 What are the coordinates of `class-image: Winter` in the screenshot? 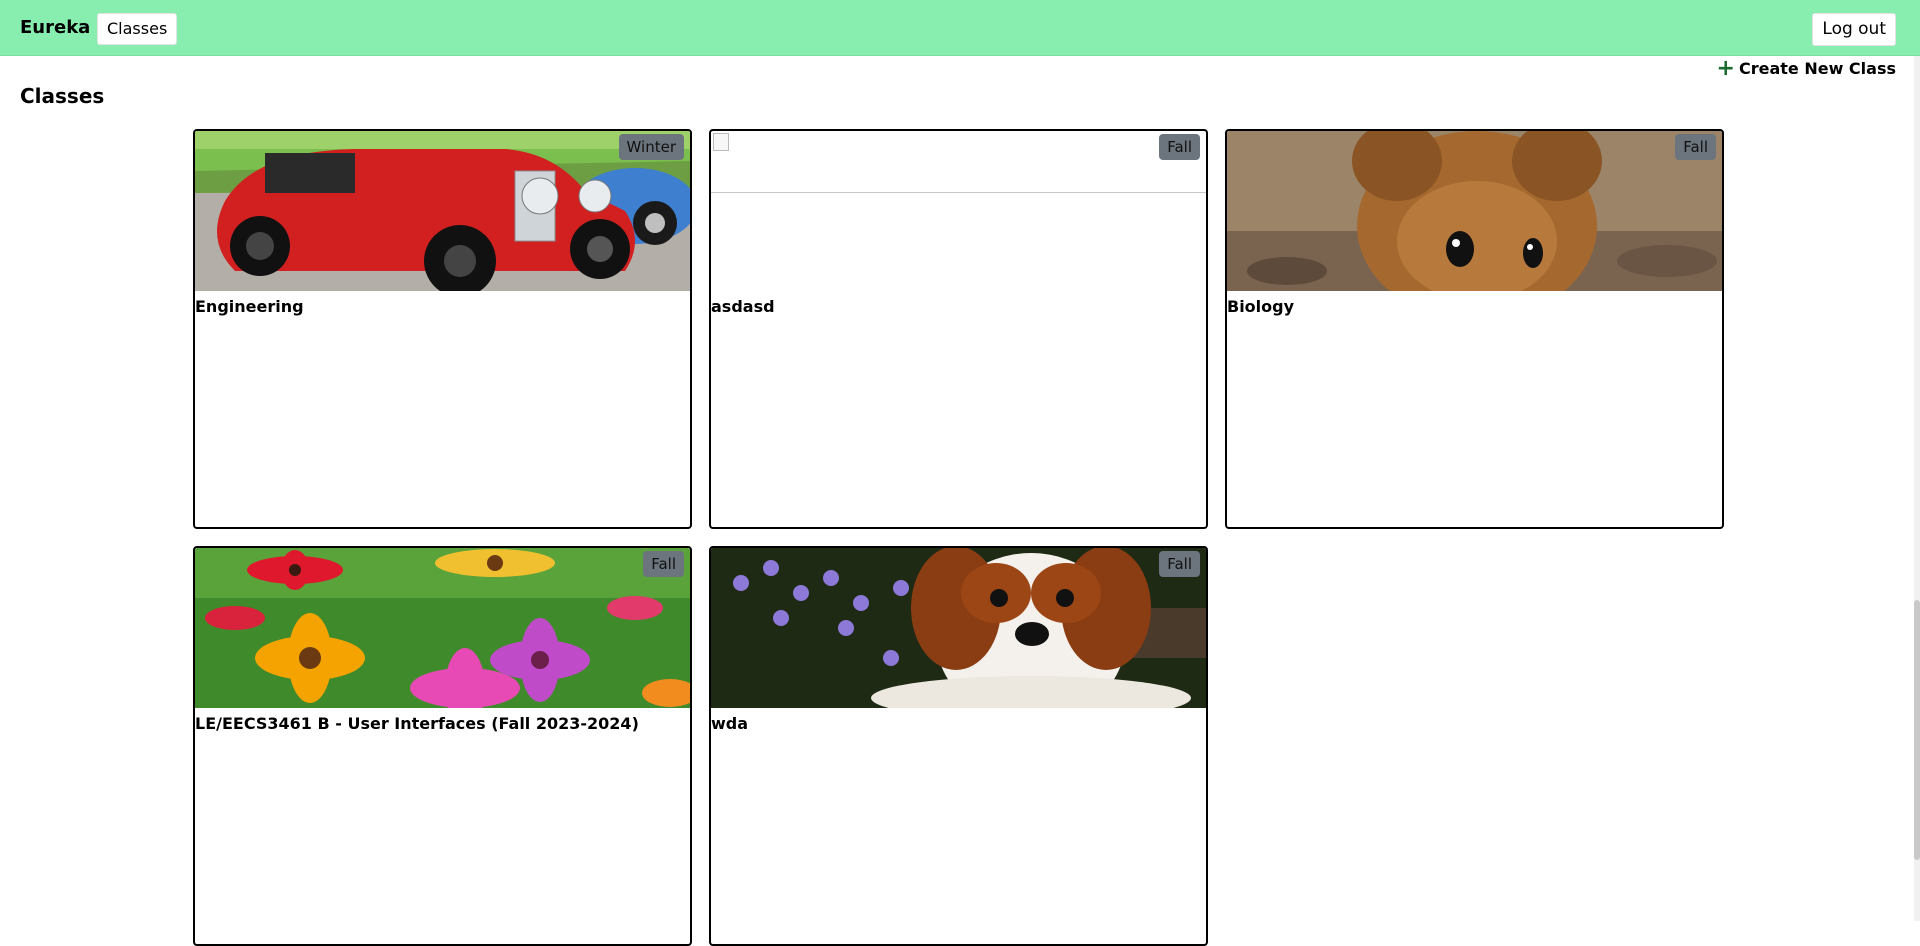 It's located at (442, 211).